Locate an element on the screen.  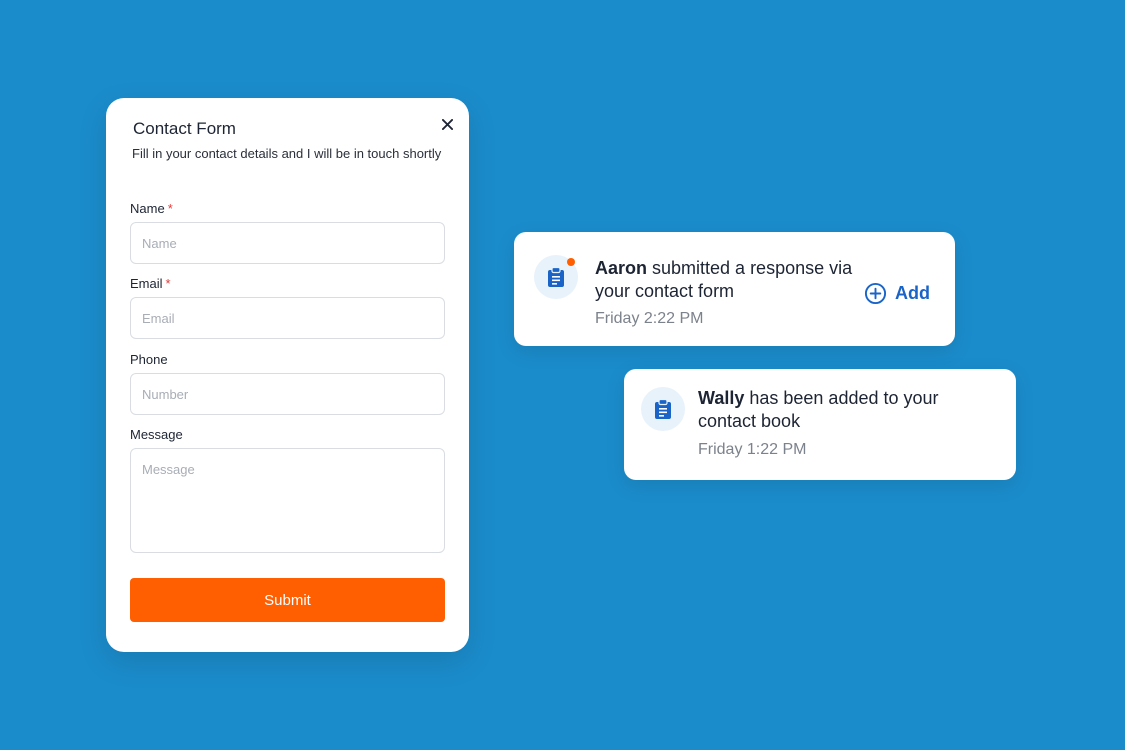
add-button-label: Add is located at coordinates (912, 293).